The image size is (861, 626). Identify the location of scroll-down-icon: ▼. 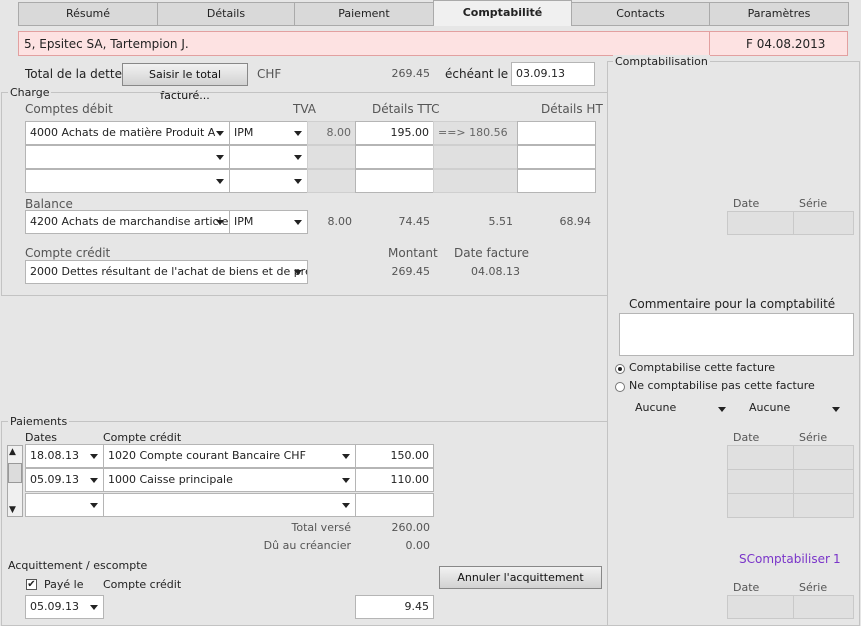
(12, 510).